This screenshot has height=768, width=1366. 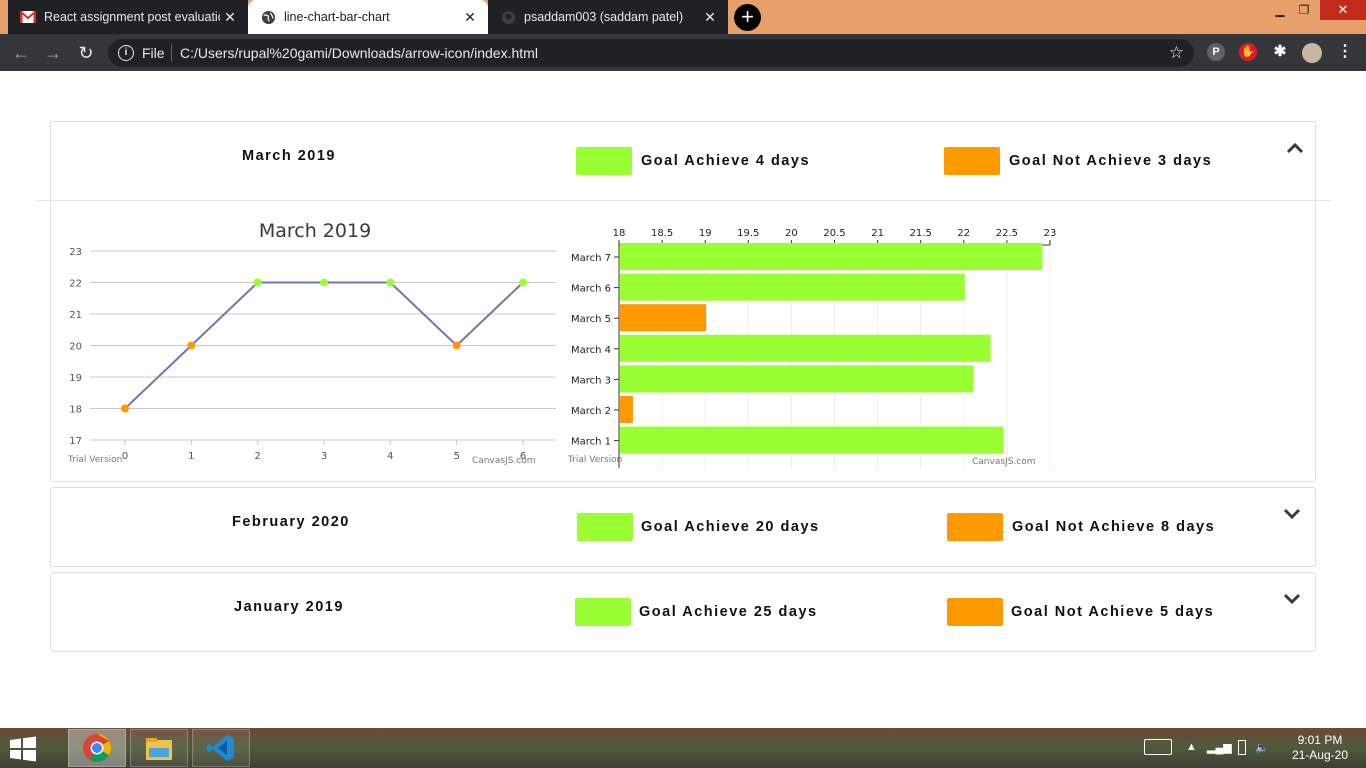 I want to click on y-tick-label: March 5, so click(x=591, y=319).